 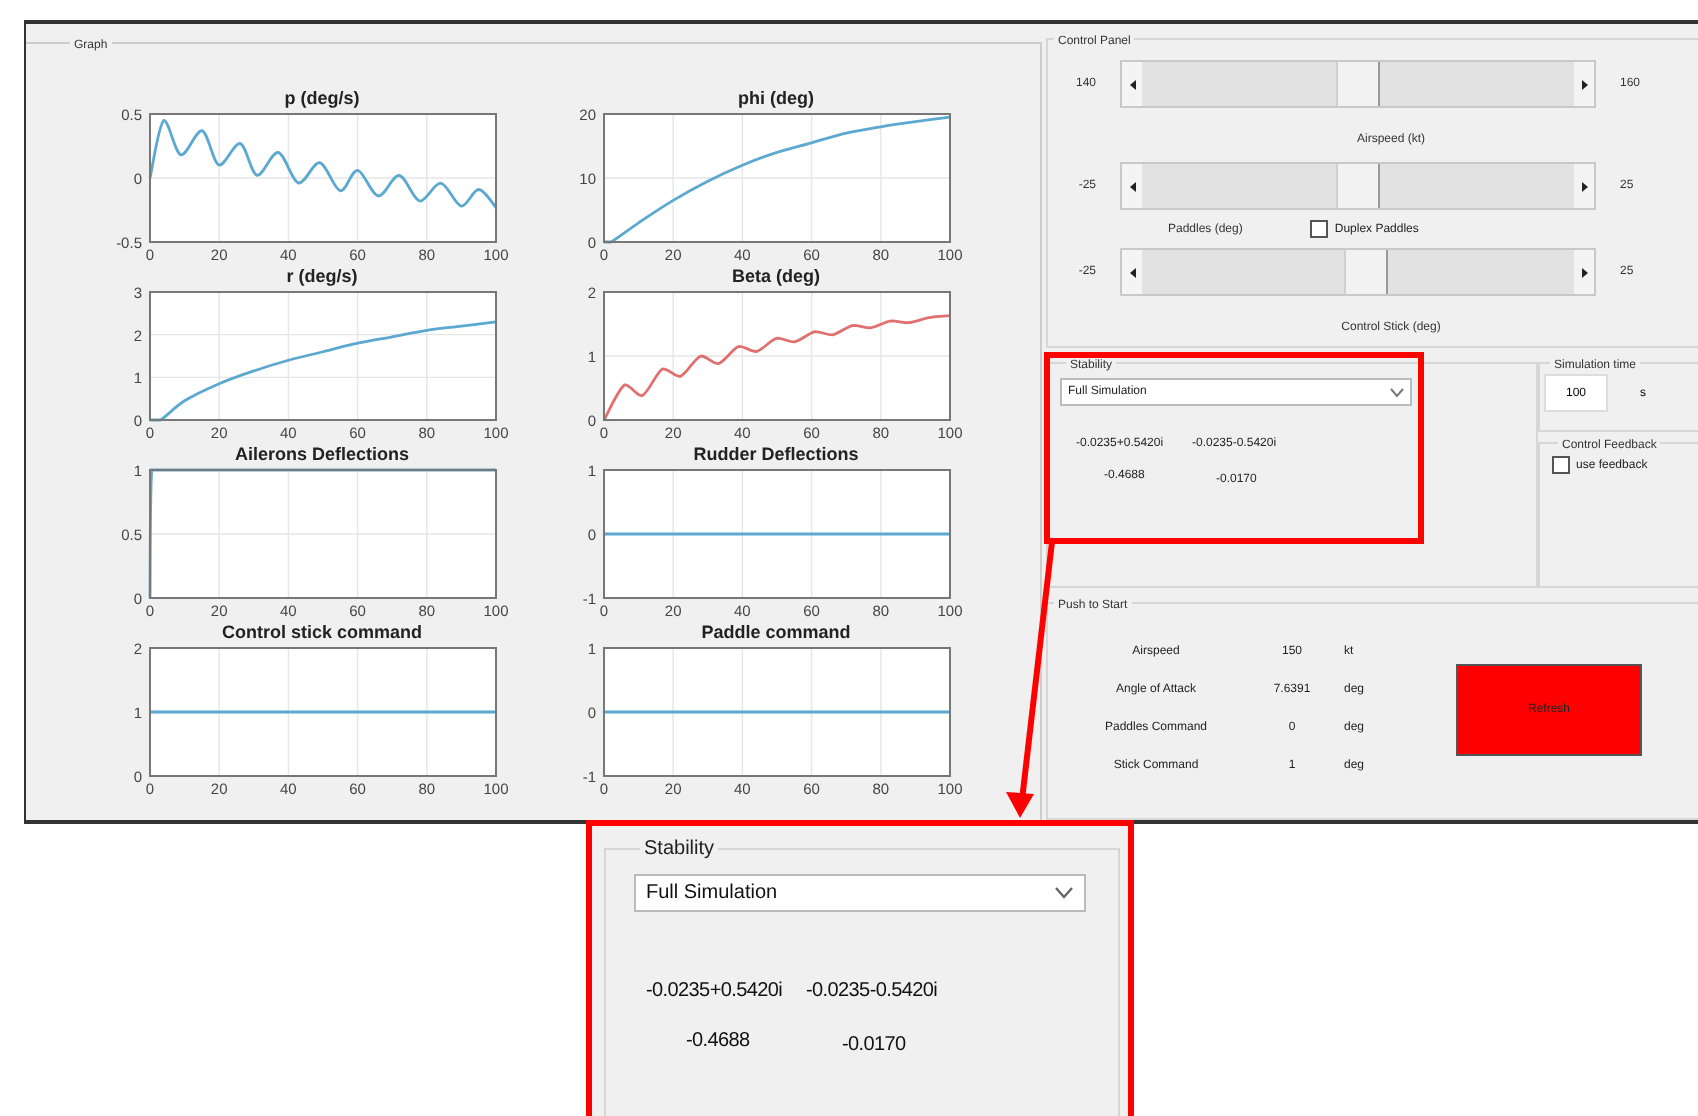 What do you see at coordinates (776, 454) in the screenshot?
I see `chart-title: Rudder Deflections` at bounding box center [776, 454].